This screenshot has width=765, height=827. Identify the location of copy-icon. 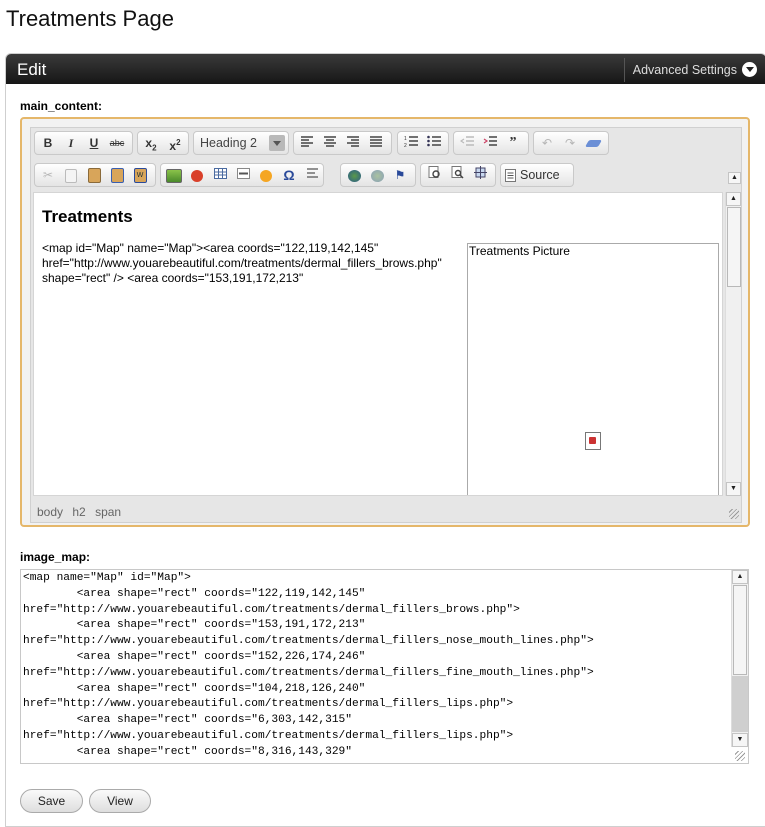
(71, 175).